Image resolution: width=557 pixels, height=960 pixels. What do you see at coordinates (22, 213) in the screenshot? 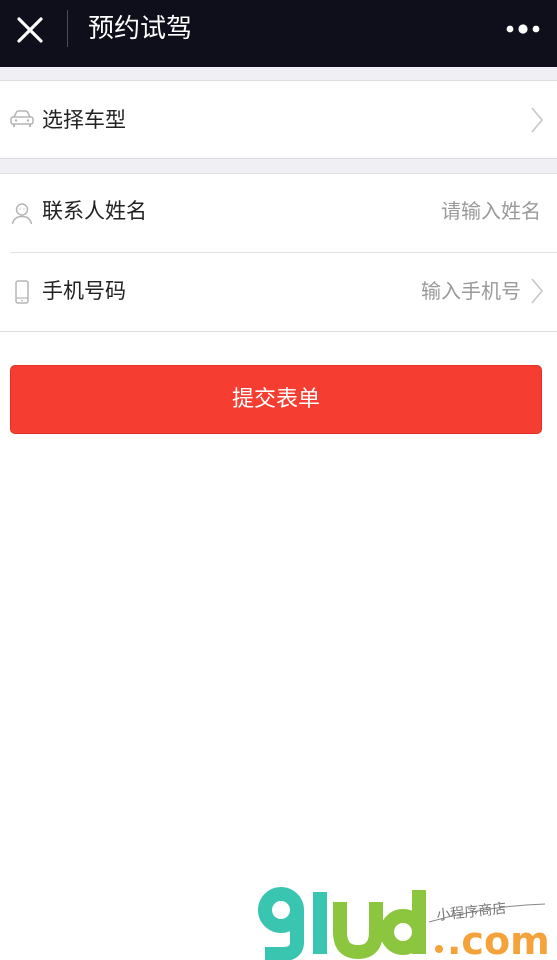
I see `person-icon` at bounding box center [22, 213].